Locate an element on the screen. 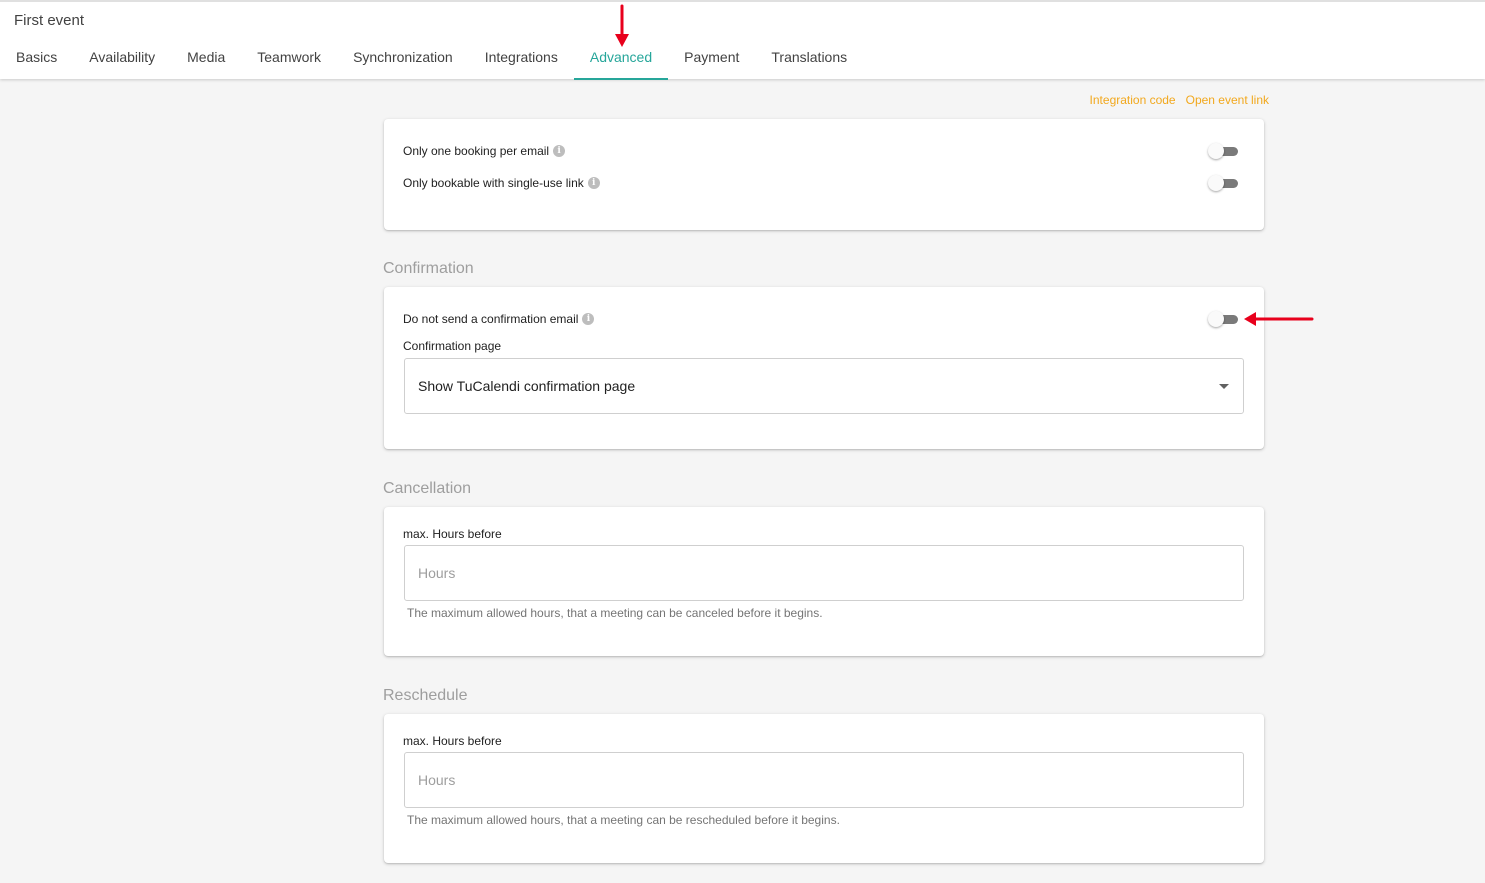 The image size is (1485, 883). reschedule-hours-input: Hours is located at coordinates (824, 780).